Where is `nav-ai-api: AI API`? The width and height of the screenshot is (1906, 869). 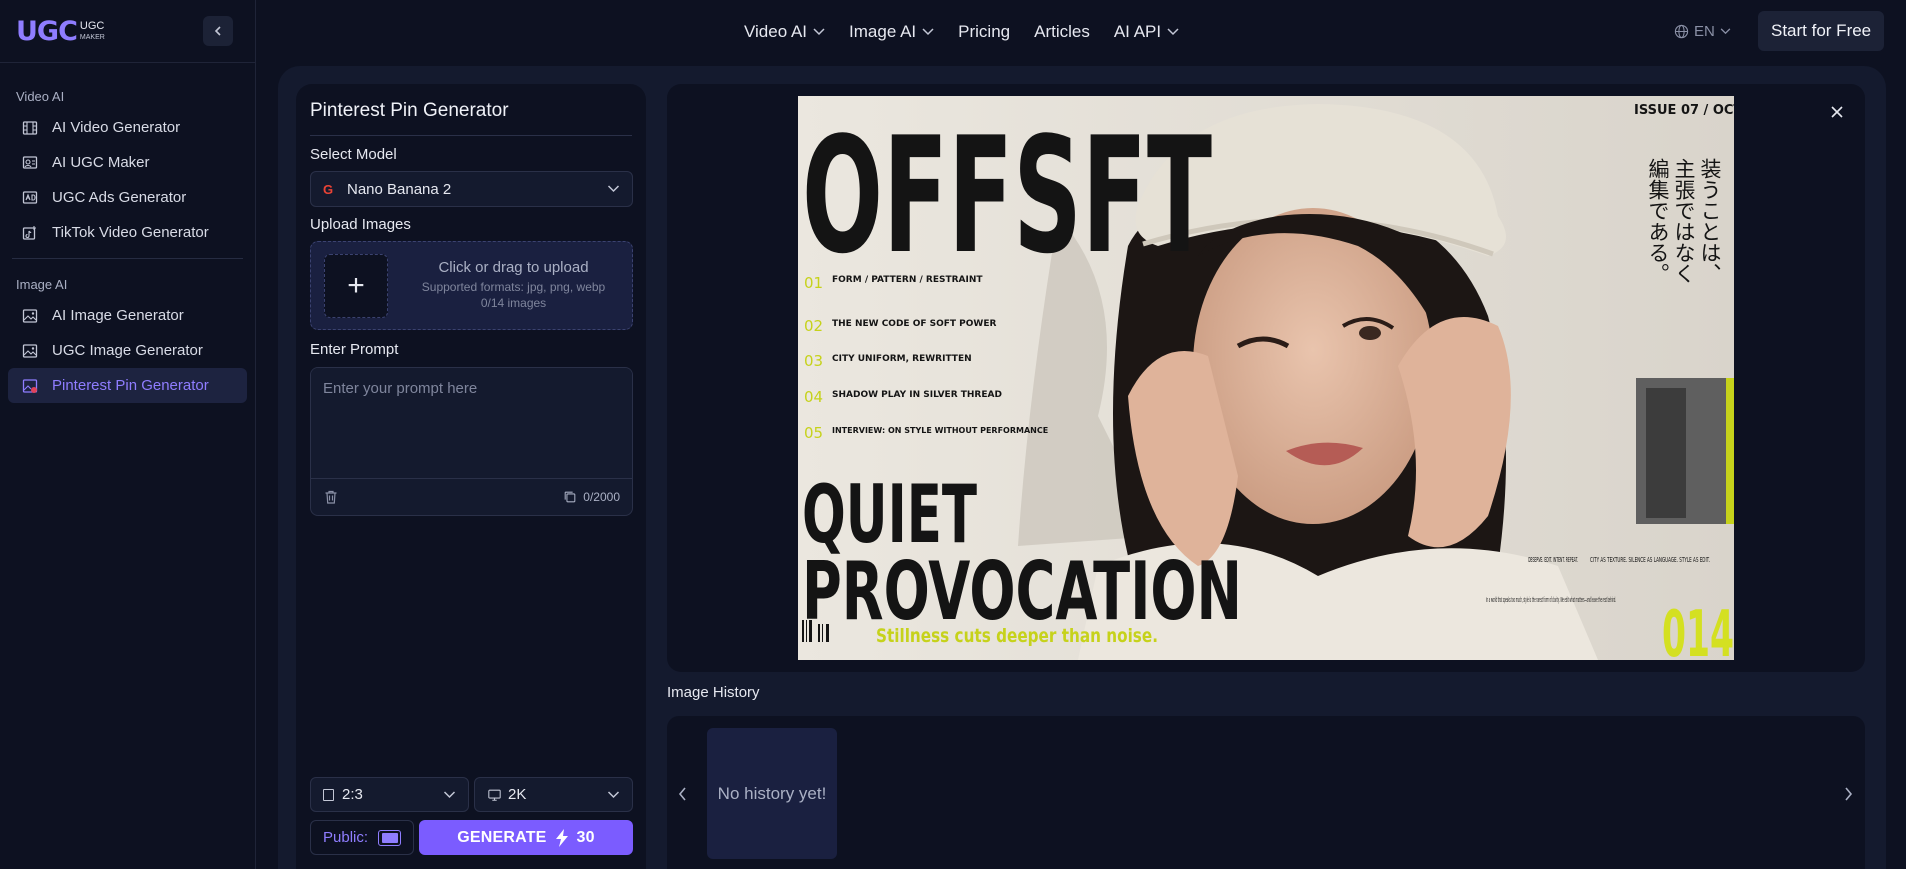 nav-ai-api: AI API is located at coordinates (1146, 32).